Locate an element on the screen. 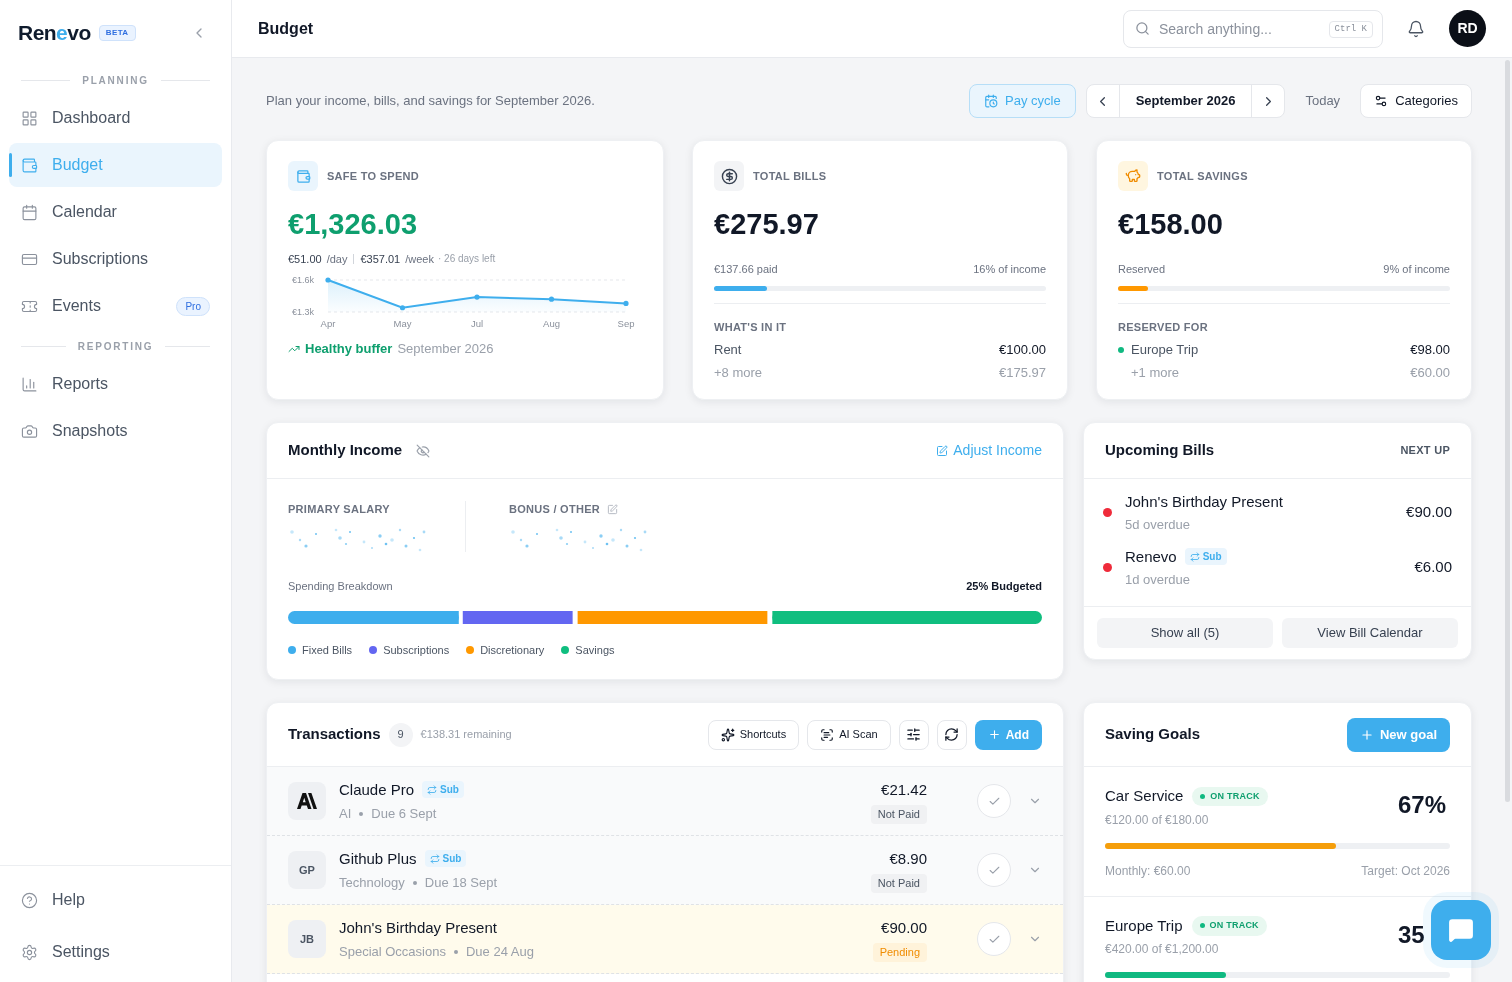 The image size is (1512, 982). status-badge: Pending is located at coordinates (899, 952).